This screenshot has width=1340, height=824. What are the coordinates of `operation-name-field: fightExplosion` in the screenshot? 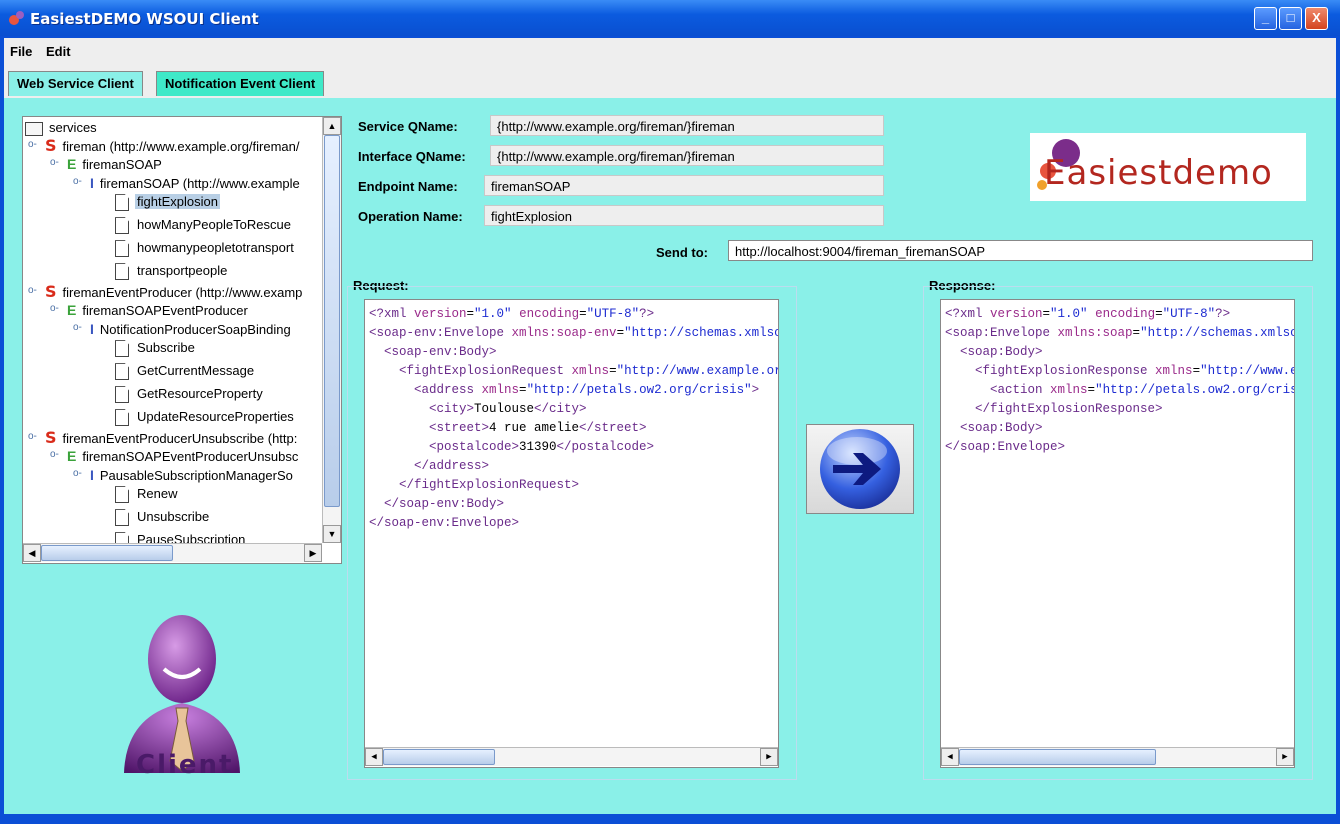 It's located at (684, 215).